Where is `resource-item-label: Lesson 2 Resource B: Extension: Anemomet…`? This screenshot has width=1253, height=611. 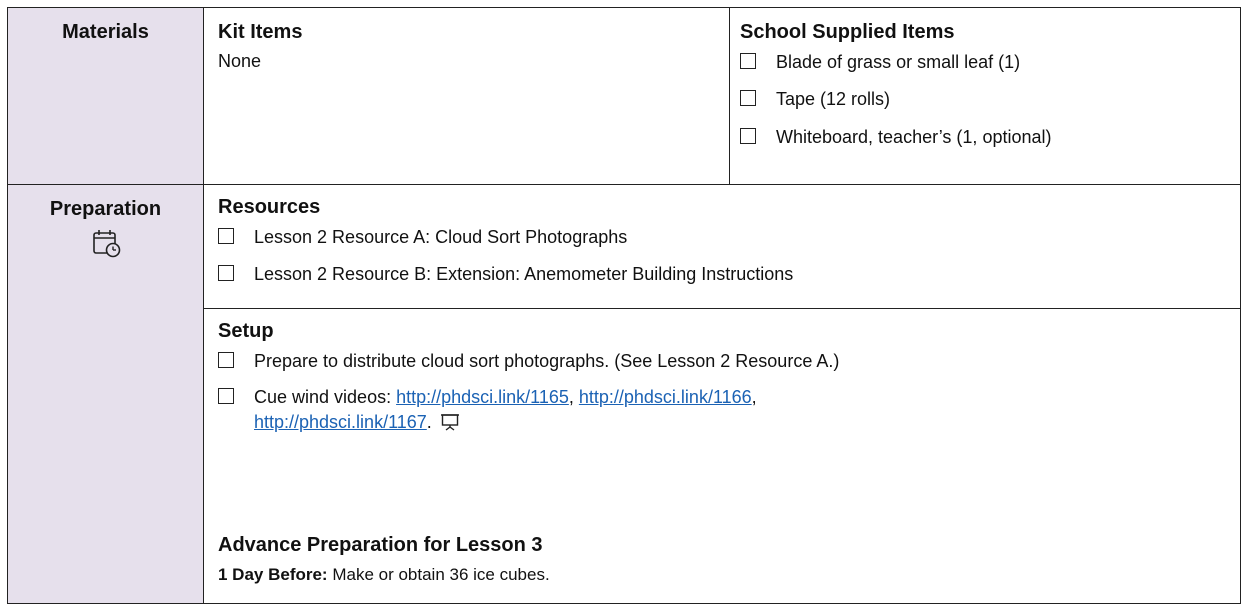
resource-item-label: Lesson 2 Resource B: Extension: Anemomet… is located at coordinates (524, 274).